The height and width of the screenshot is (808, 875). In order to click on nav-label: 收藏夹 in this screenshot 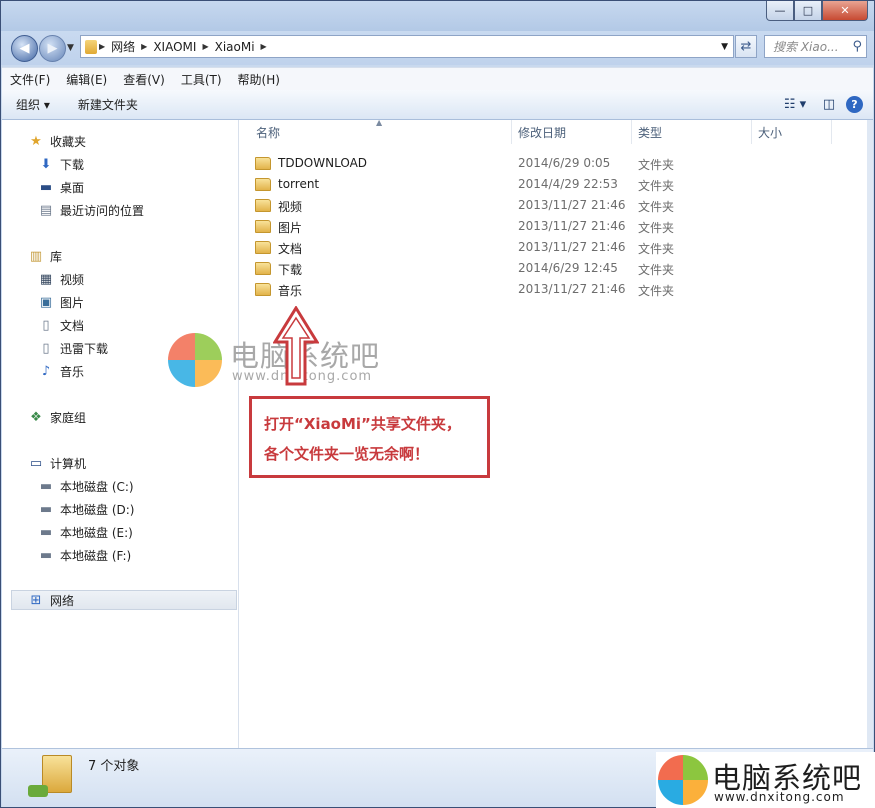, I will do `click(68, 141)`.